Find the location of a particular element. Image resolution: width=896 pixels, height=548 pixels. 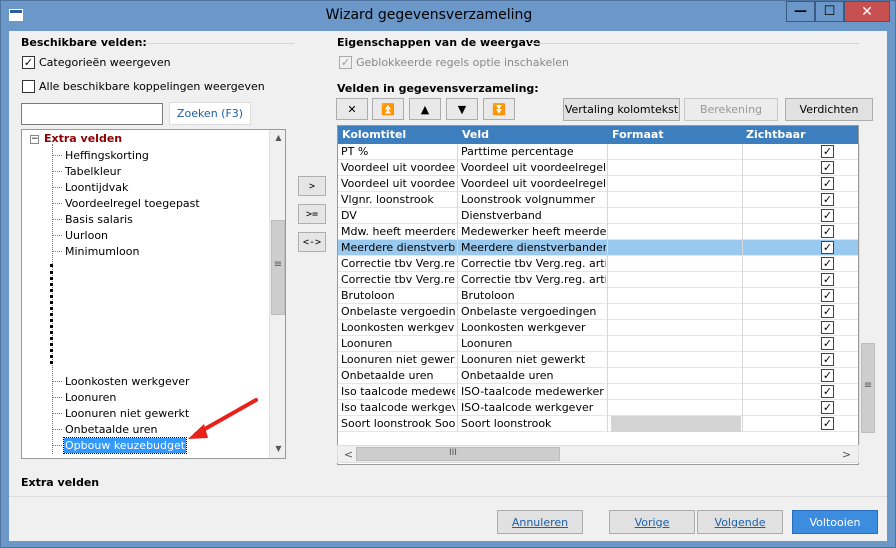

cell-title: Brutoloon is located at coordinates (398, 296).